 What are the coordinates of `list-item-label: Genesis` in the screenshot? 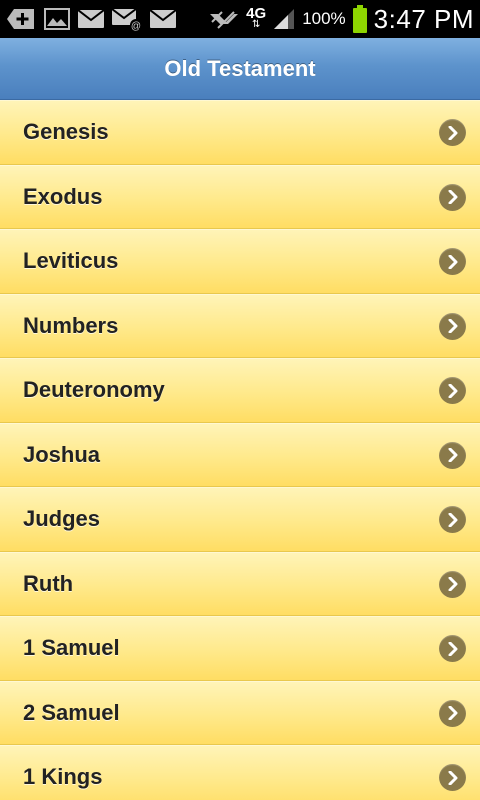 It's located at (66, 132).